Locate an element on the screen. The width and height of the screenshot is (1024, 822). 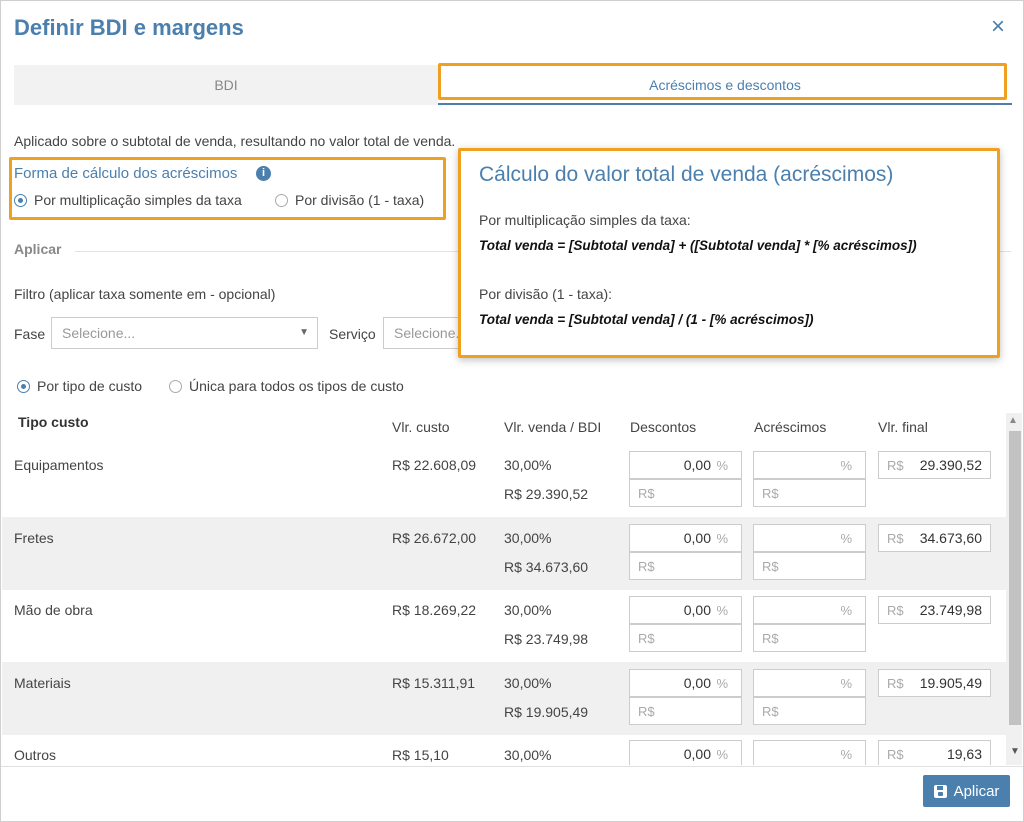
row-custo: R$ 15,10 is located at coordinates (420, 755).